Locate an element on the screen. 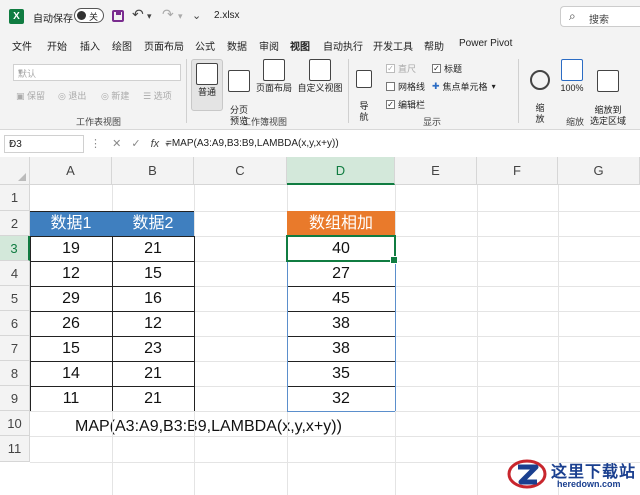  table2-cell: 32 is located at coordinates (341, 398).